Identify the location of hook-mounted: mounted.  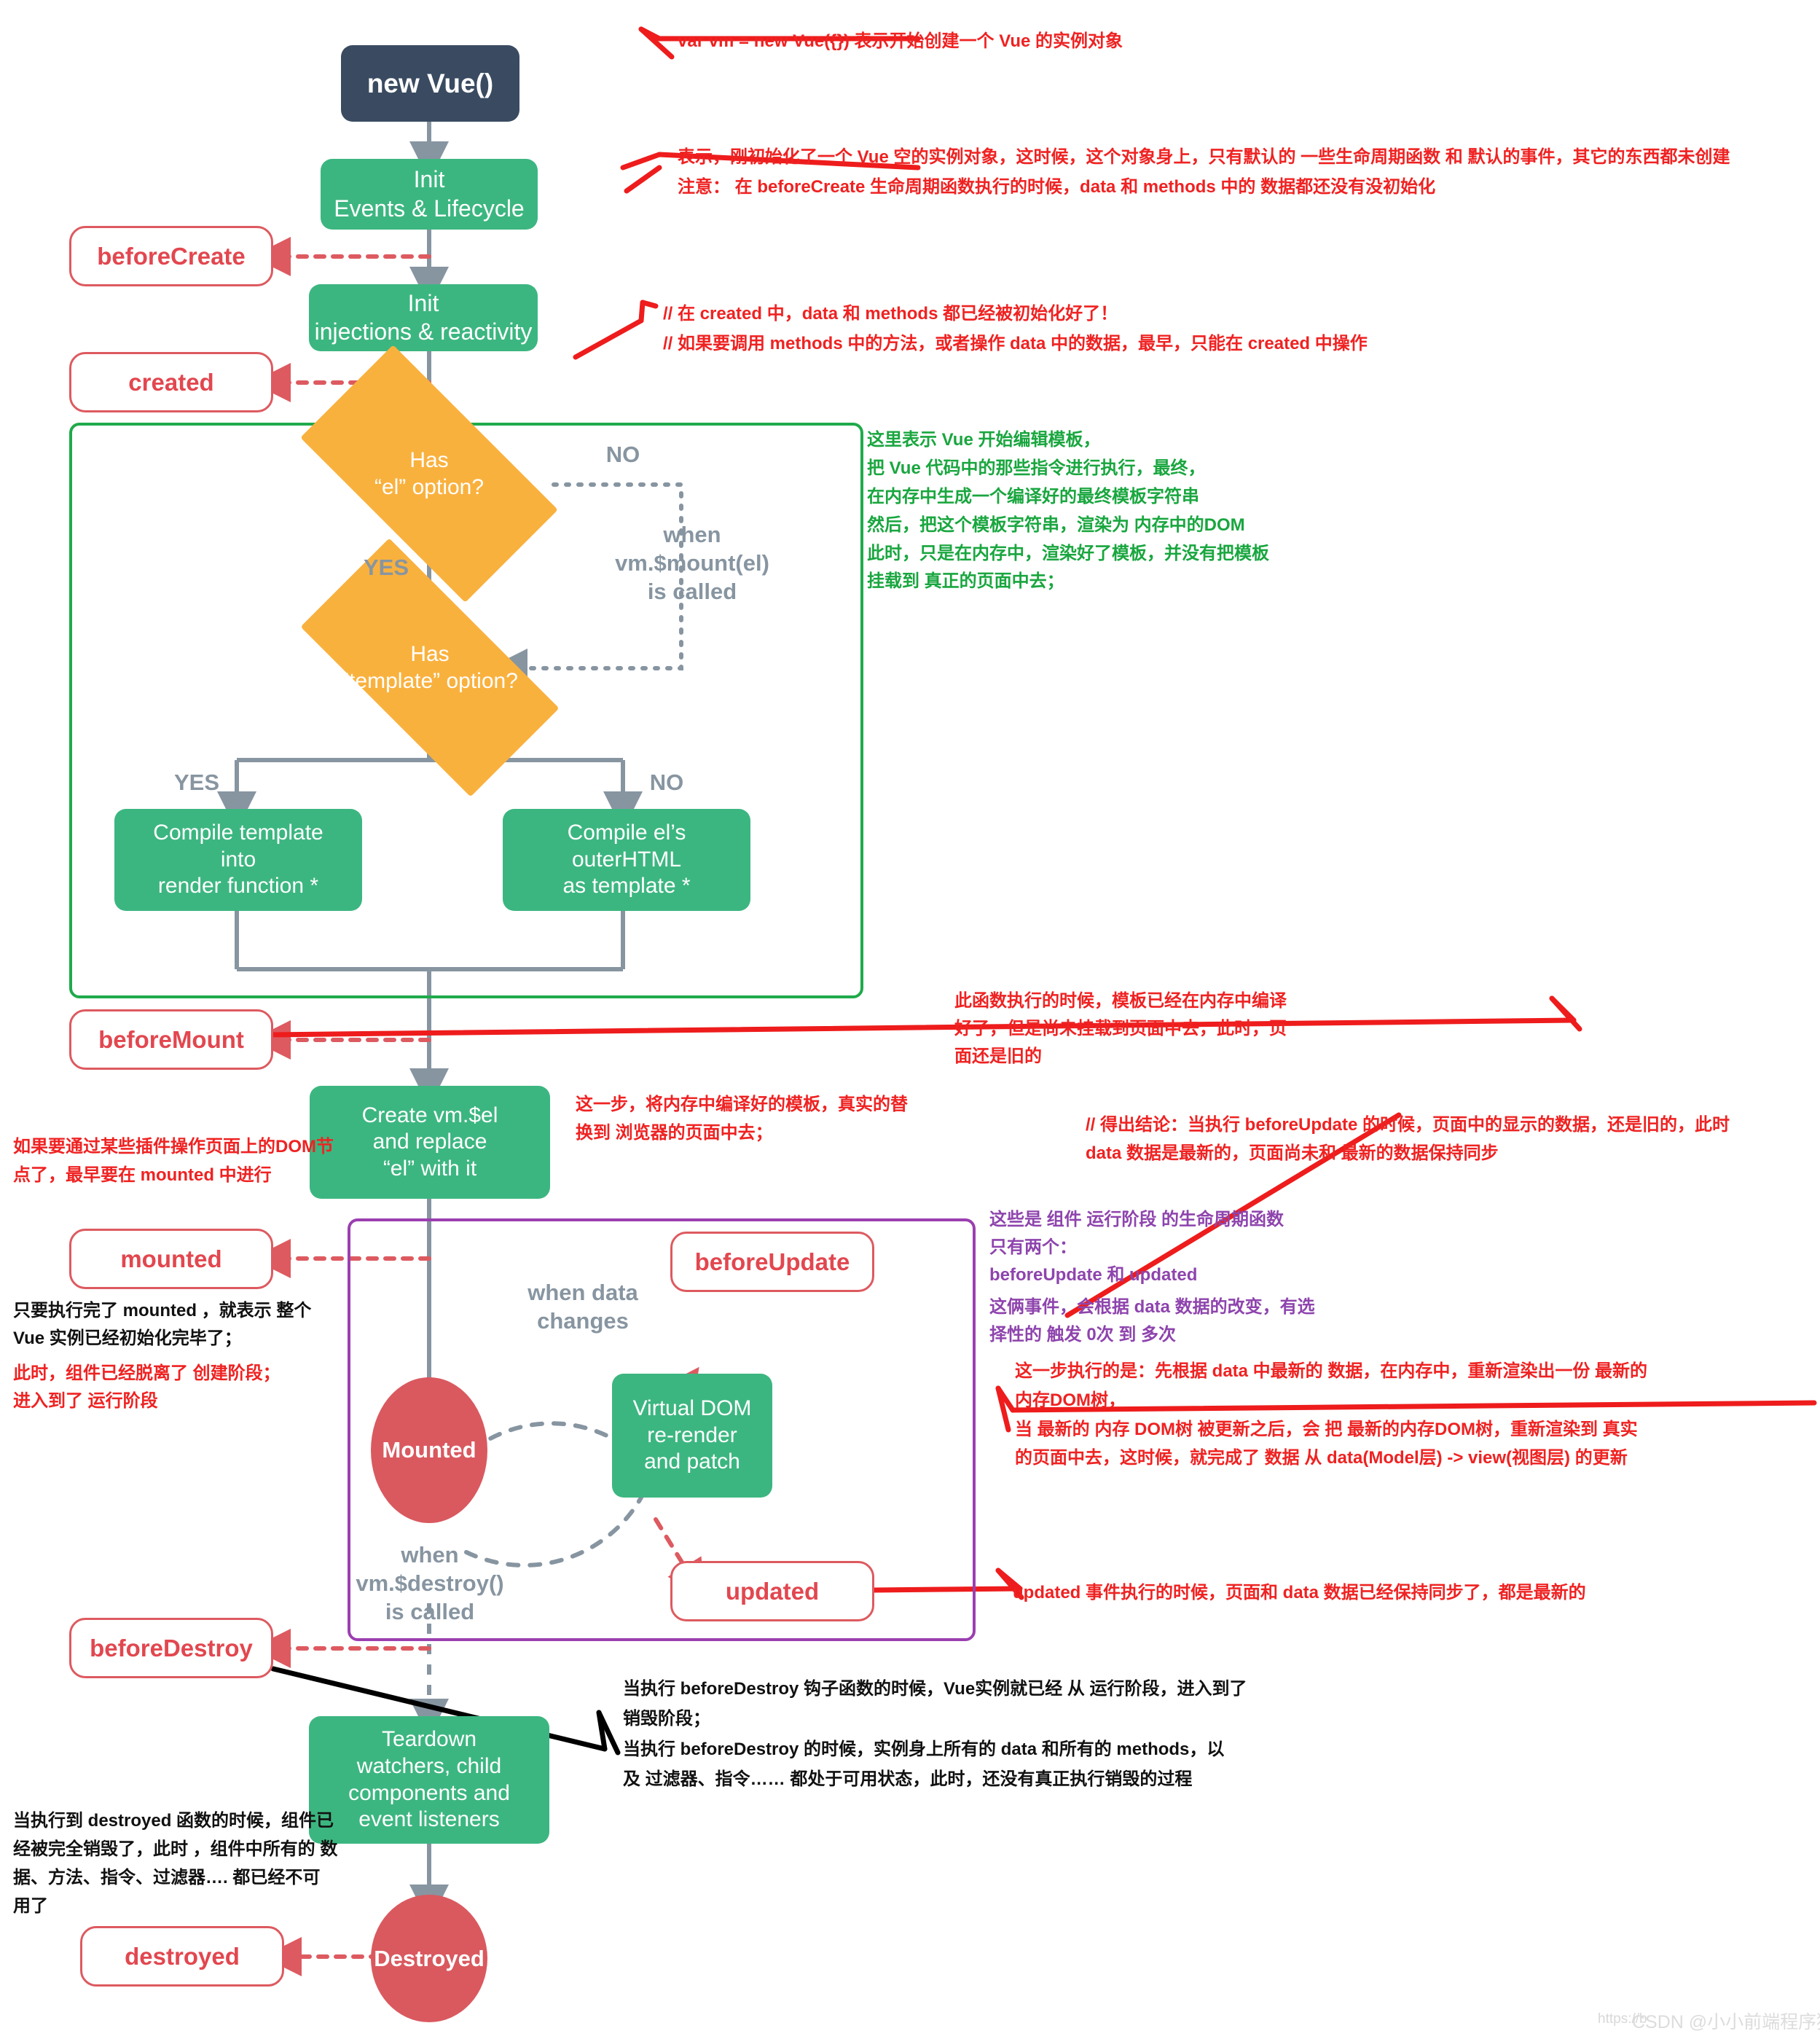
(171, 1259).